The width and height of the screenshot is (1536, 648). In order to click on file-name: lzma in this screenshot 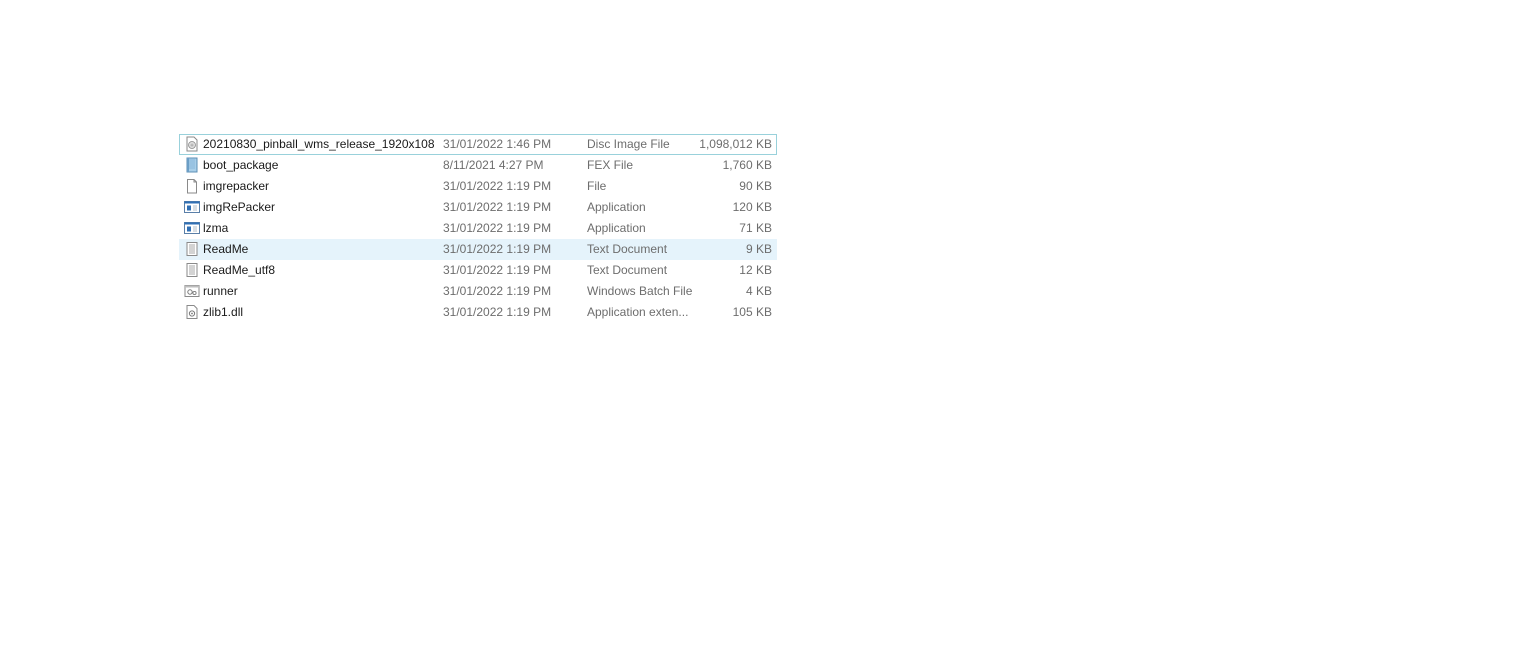, I will do `click(216, 228)`.